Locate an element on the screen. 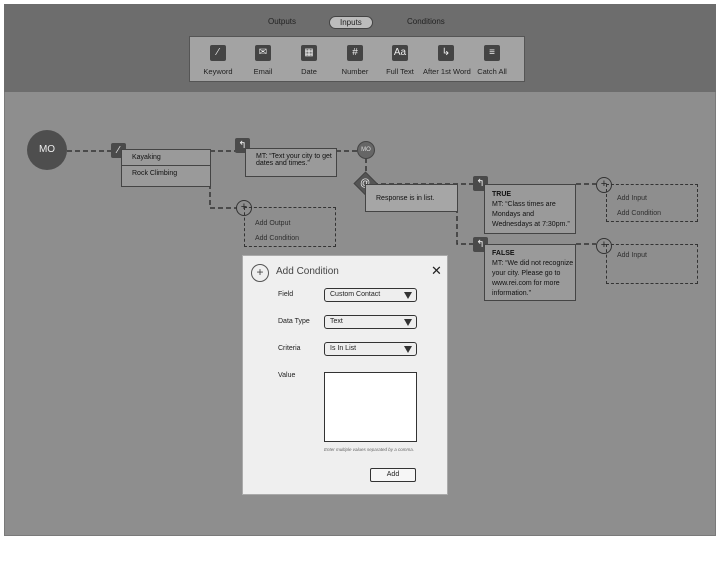  add-button: Add is located at coordinates (393, 475).